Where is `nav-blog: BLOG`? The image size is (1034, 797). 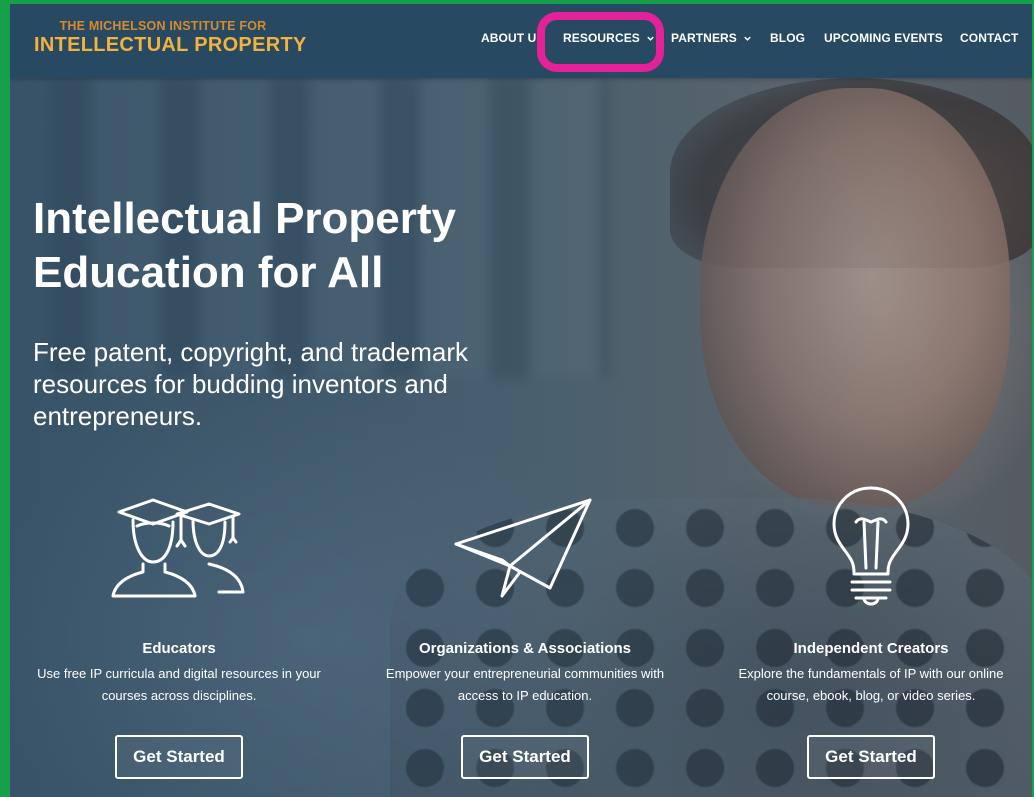
nav-blog: BLOG is located at coordinates (787, 38).